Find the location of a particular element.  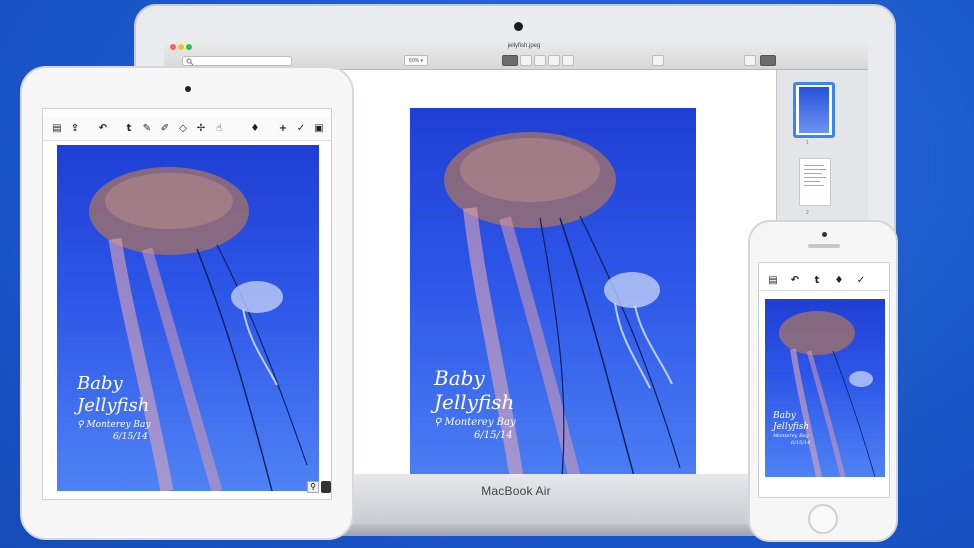

highlight-tool-button is located at coordinates (540, 60).